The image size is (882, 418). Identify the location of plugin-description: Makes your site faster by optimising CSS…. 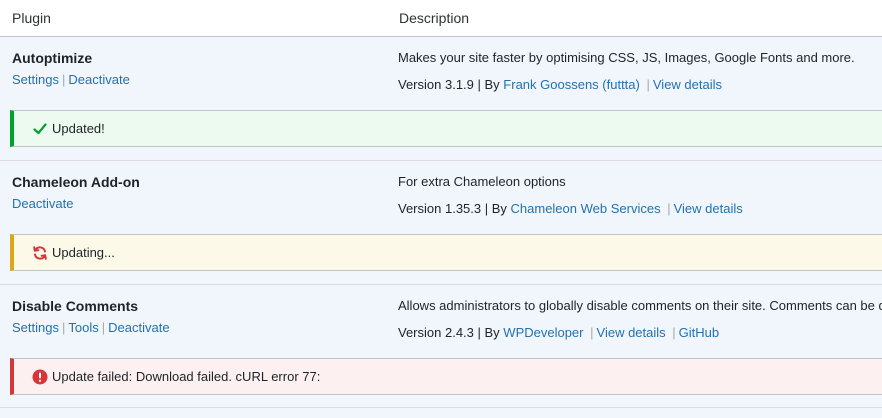
(626, 57).